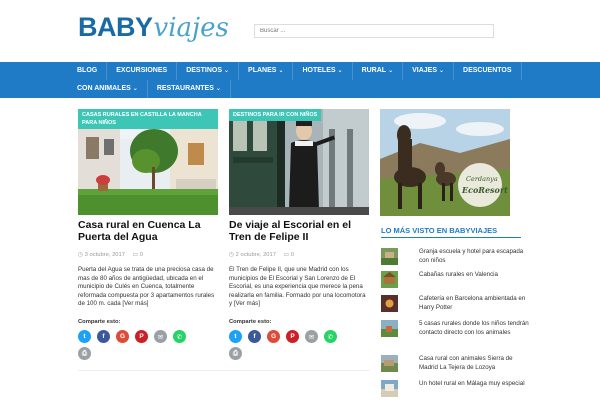 The width and height of the screenshot is (600, 400). I want to click on popular-post: Cabañas rurales en Valencia, so click(451, 281).